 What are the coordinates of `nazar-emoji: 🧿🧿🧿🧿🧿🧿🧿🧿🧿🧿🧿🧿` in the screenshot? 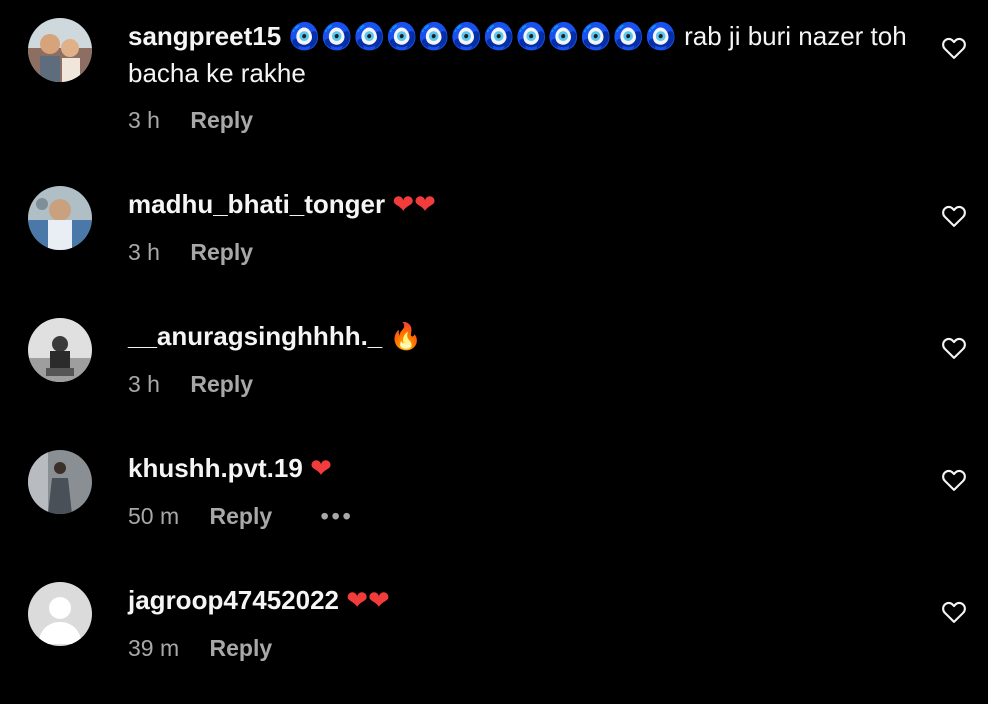 It's located at (482, 37).